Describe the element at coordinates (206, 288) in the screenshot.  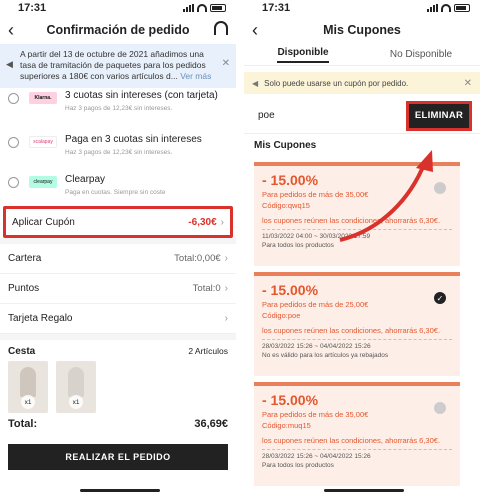
I see `points-value: Total:0` at that location.